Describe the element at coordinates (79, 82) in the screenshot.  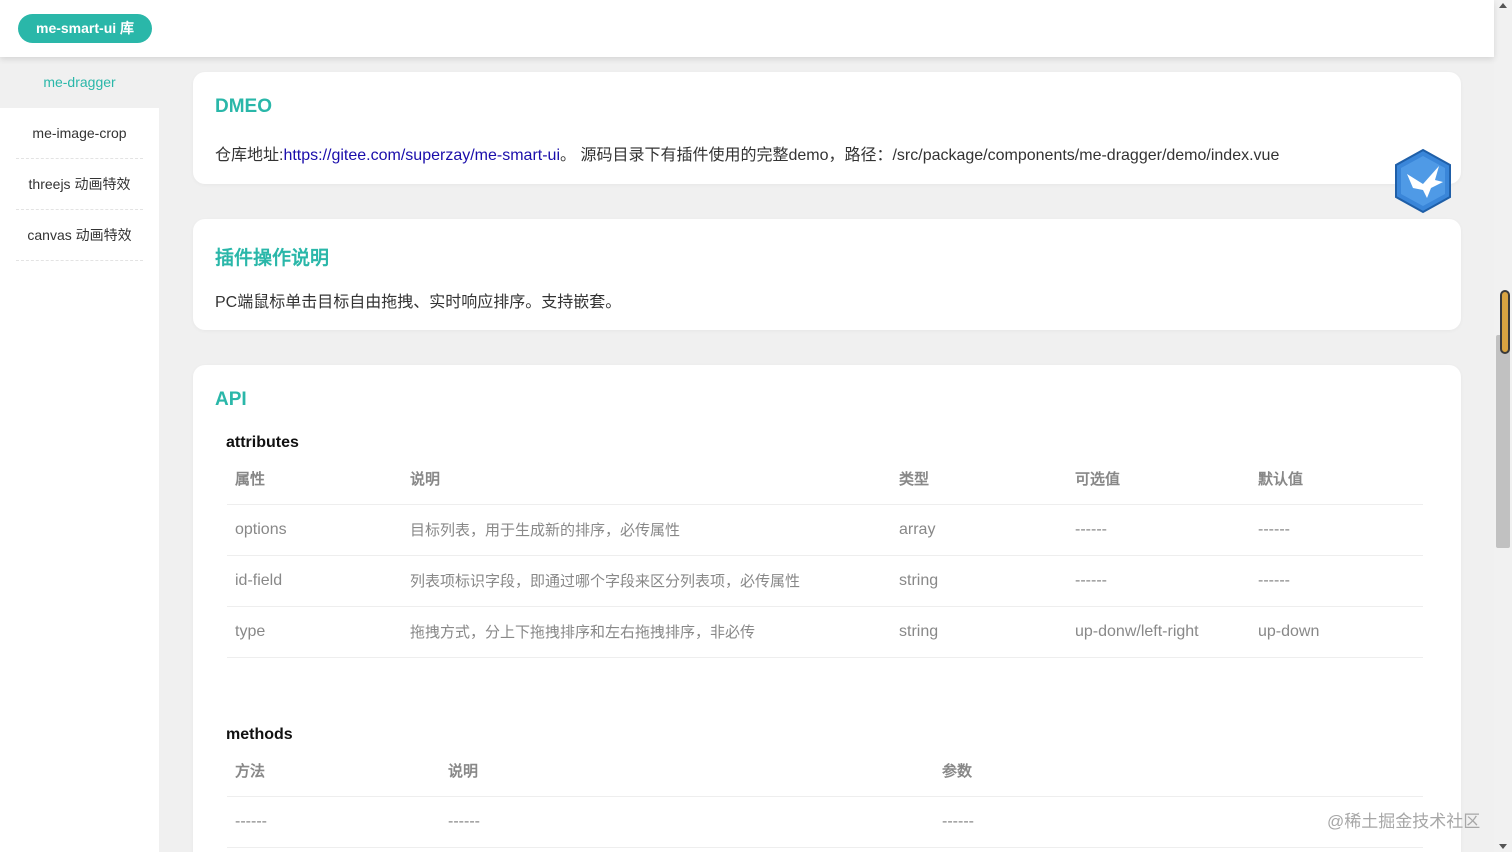
I see `sidebar-item-me-dragger: me-dragger` at that location.